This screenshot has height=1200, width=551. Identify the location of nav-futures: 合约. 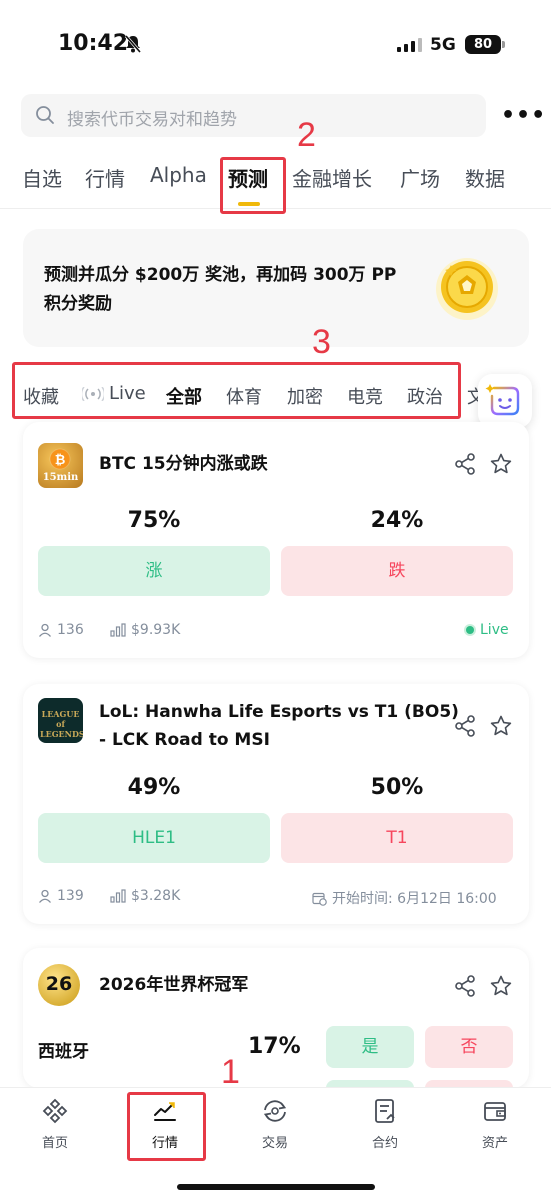
(385, 1124).